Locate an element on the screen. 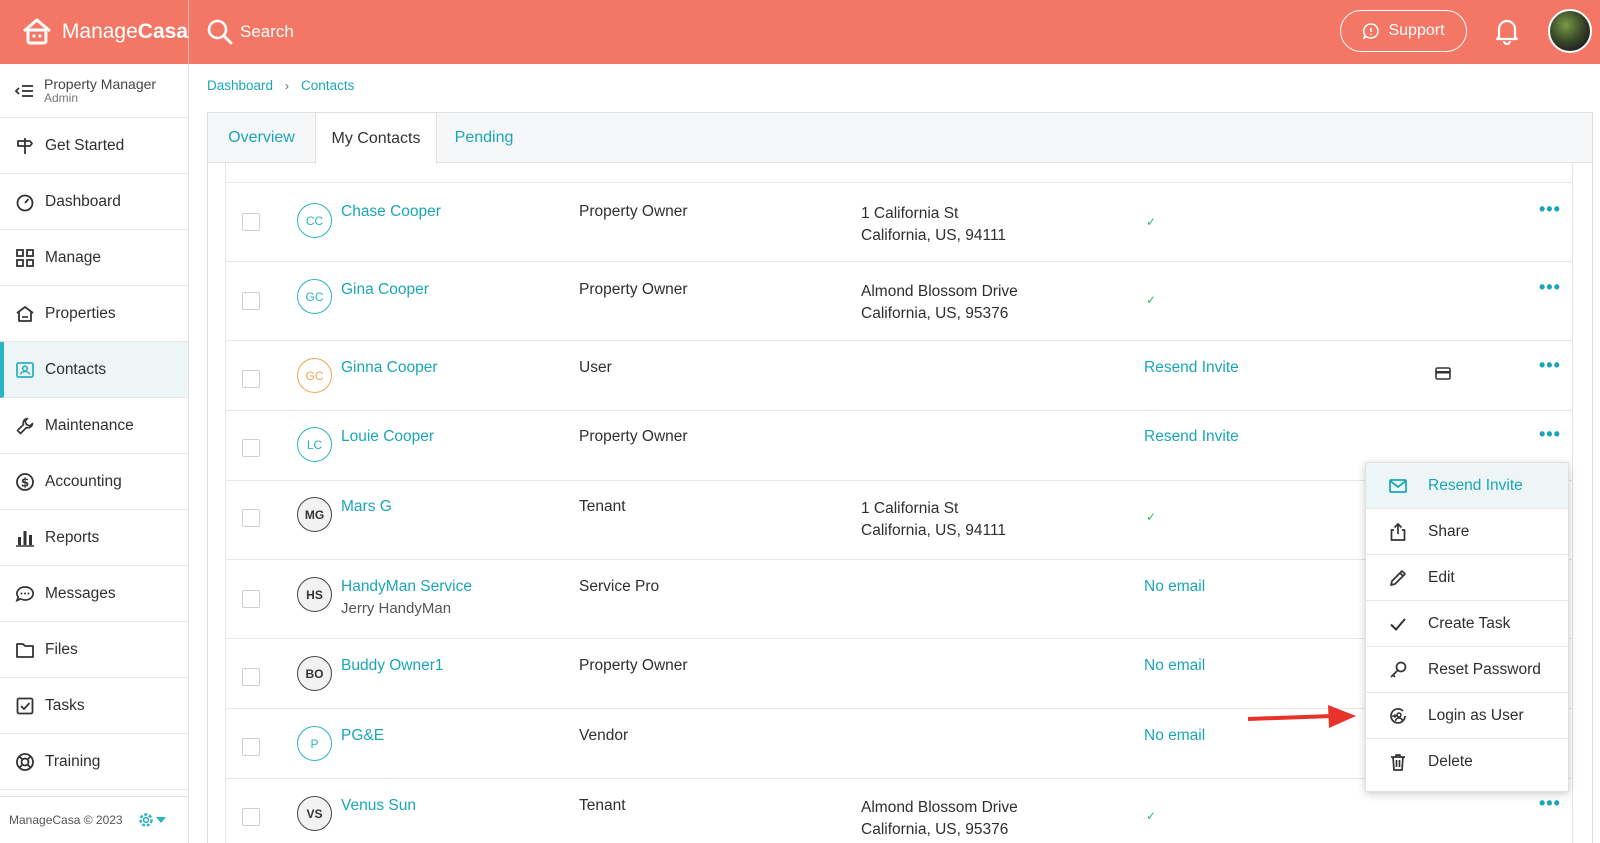  checkbox-icon is located at coordinates (25, 705).